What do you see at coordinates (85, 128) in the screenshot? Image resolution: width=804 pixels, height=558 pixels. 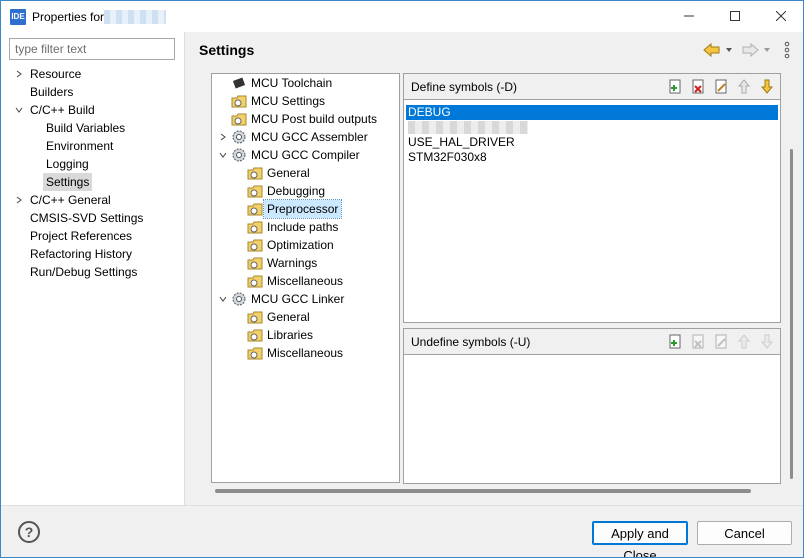 I see `nav-item-build-variables: Build Variables` at bounding box center [85, 128].